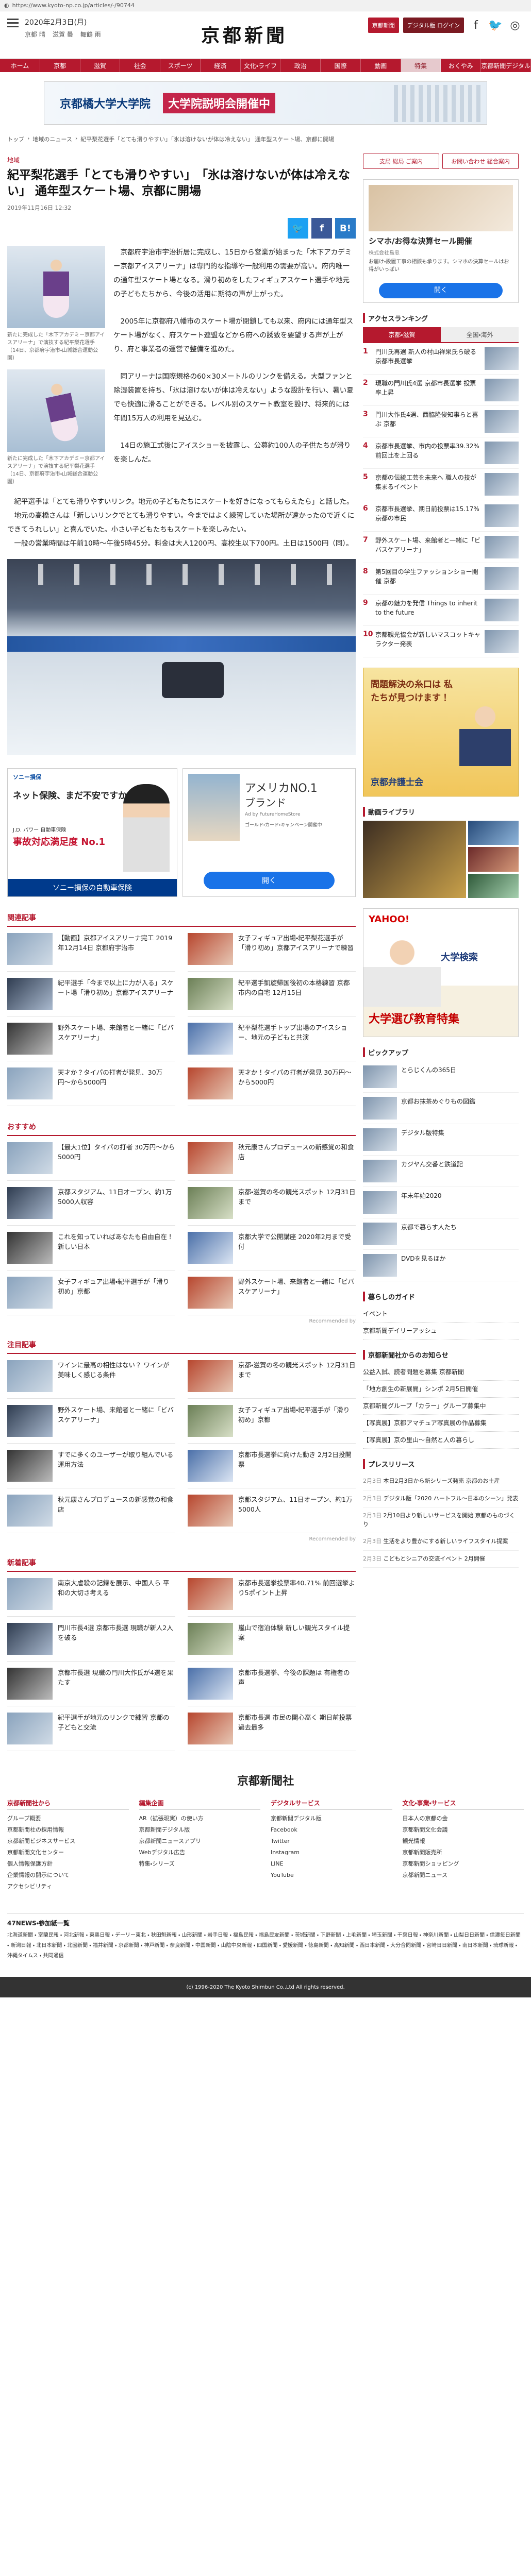 Image resolution: width=531 pixels, height=2576 pixels. What do you see at coordinates (91, 994) in the screenshot?
I see `list-item: 紀平選手「今まで以上に力が入る」スケート場「滑り初め」京都アイスアリーナ` at bounding box center [91, 994].